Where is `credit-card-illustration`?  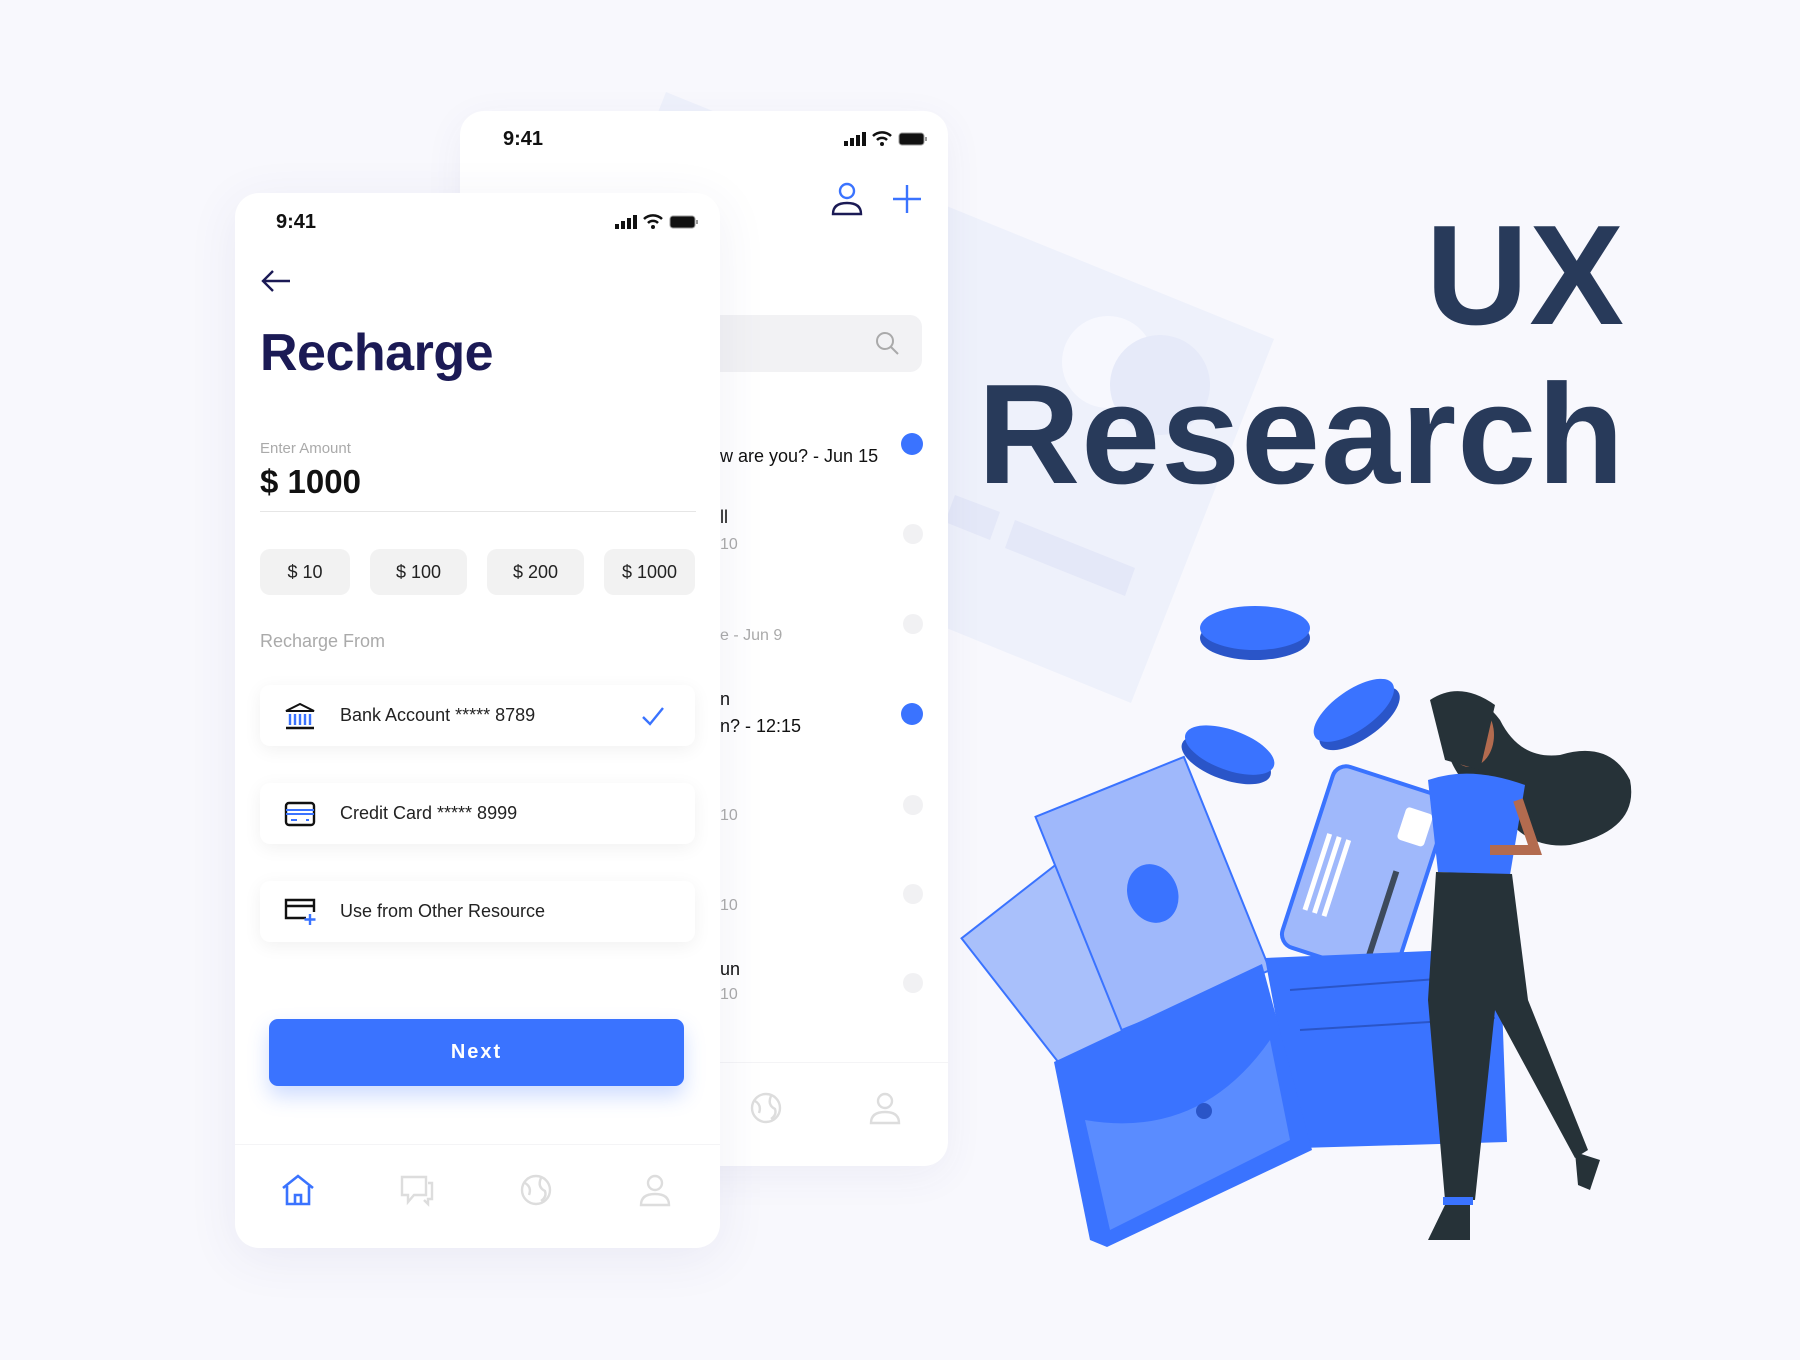
credit-card-illustration is located at coordinates (1364, 871).